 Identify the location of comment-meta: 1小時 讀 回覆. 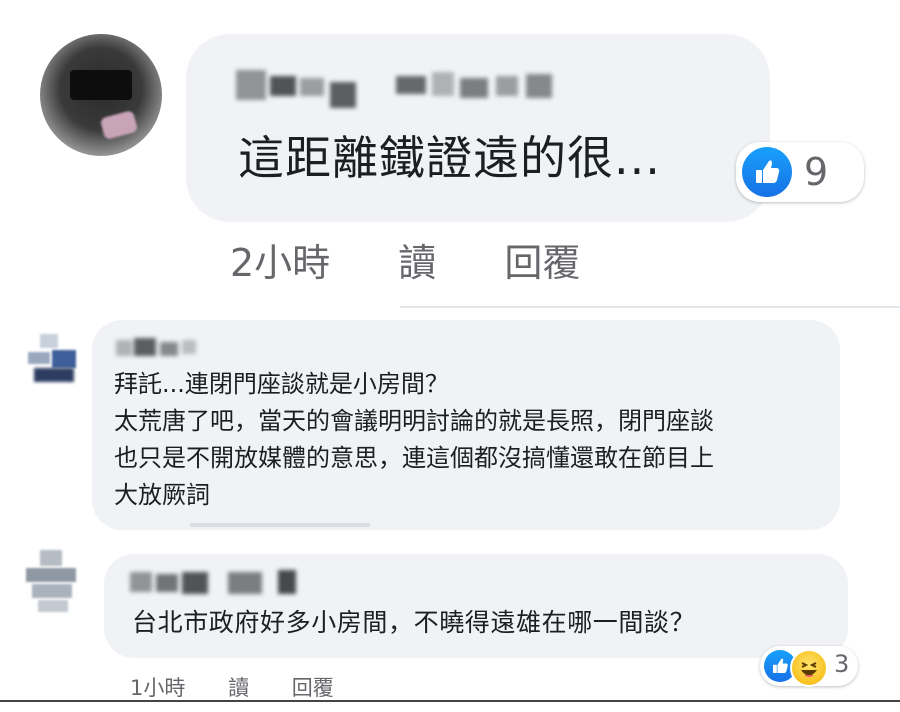
(232, 687).